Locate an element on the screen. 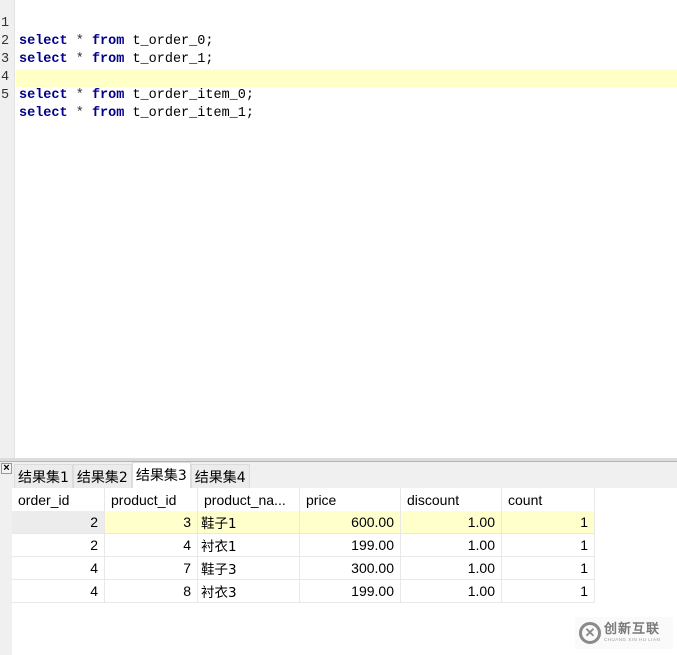  cell-product-name: 鞋子3 is located at coordinates (248, 568).